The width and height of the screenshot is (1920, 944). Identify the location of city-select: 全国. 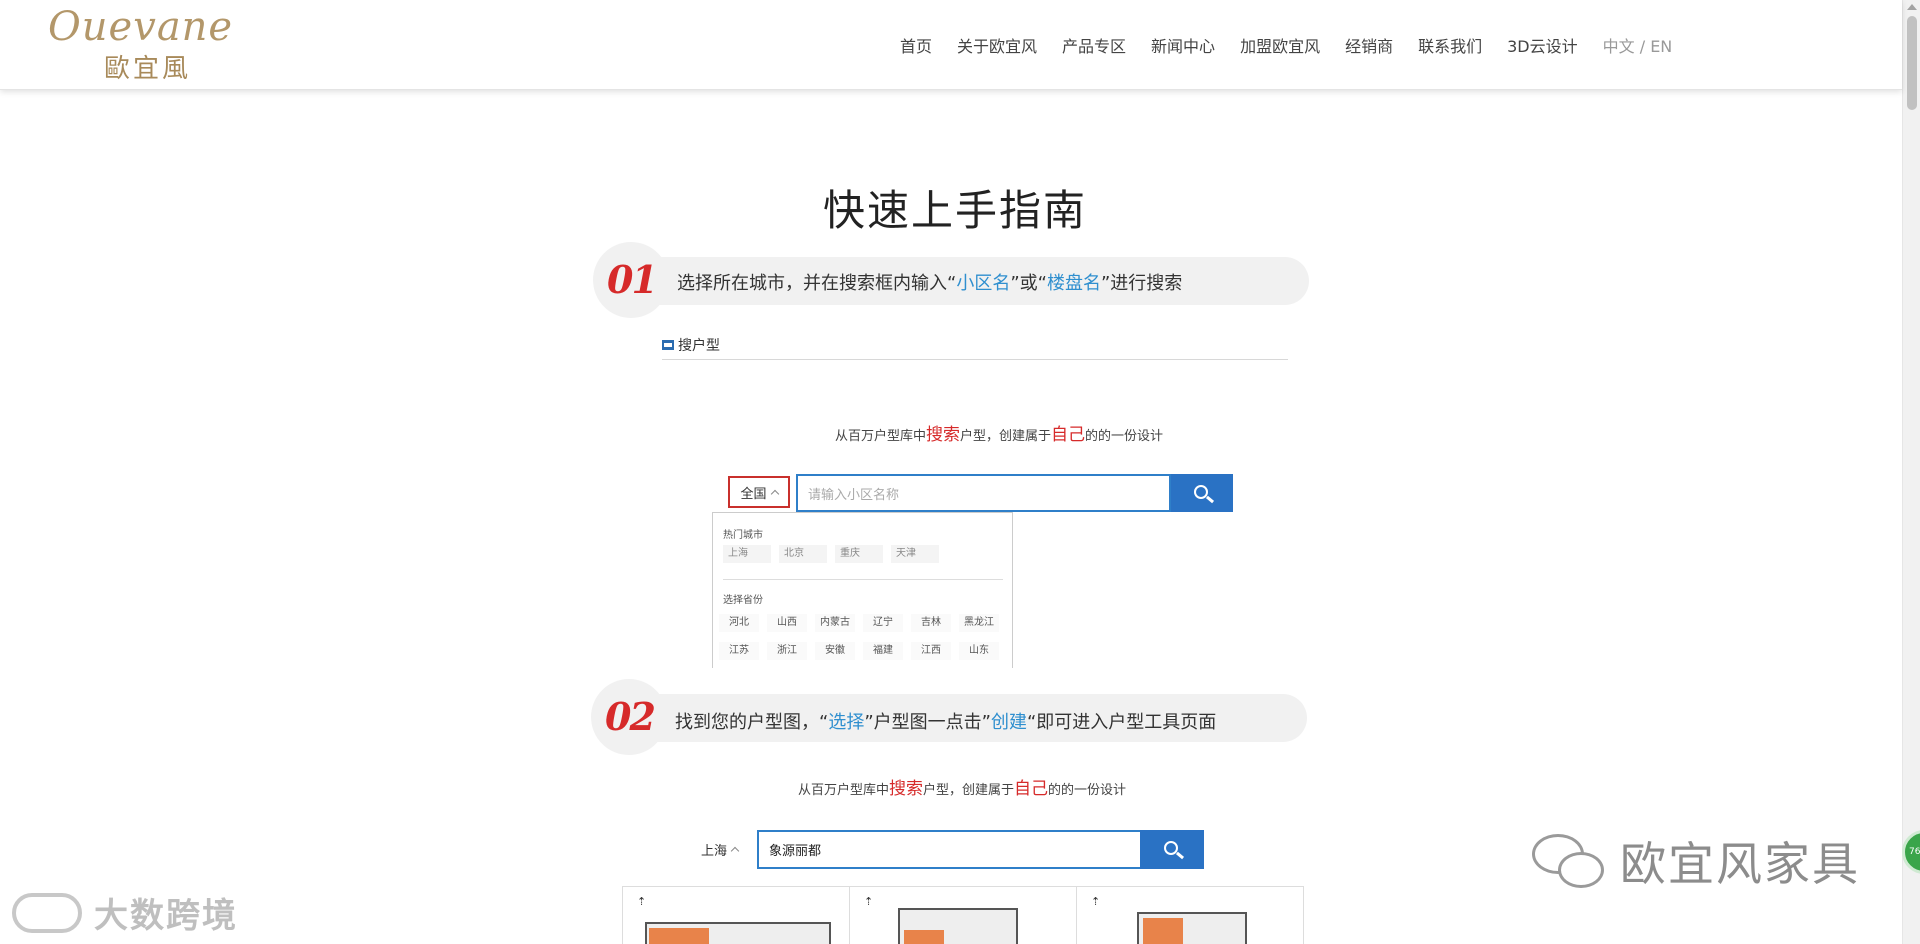
(759, 492).